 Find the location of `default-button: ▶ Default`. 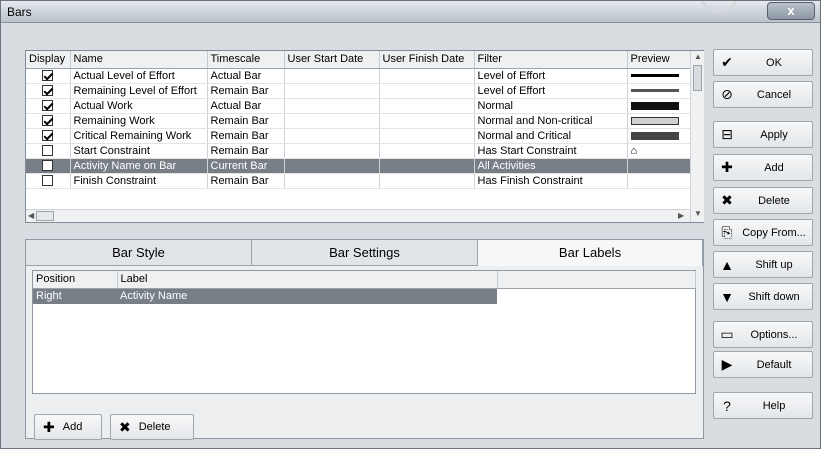

default-button: ▶ Default is located at coordinates (763, 364).